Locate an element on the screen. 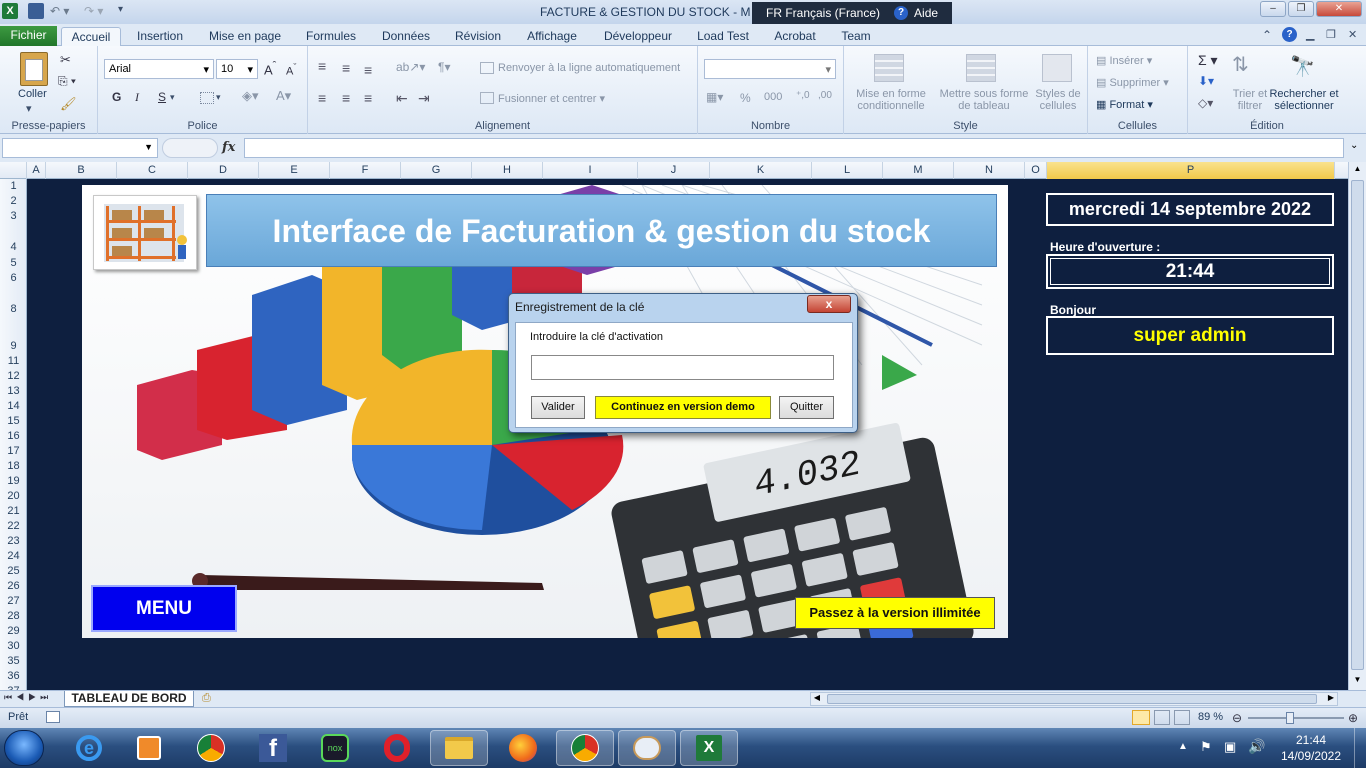 Image resolution: width=1366 pixels, height=768 pixels. borders-icon is located at coordinates (207, 98).